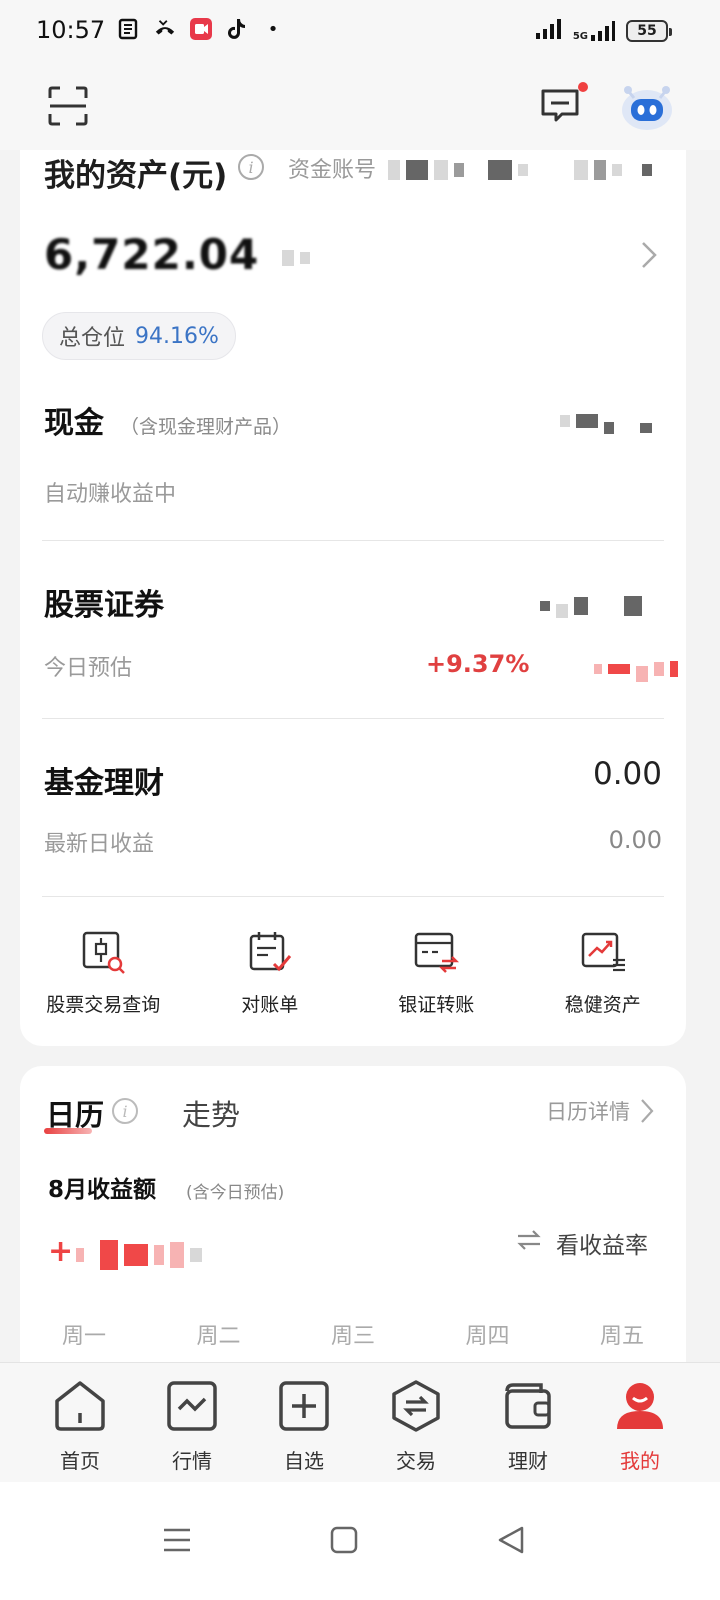  I want to click on yield-toggle-button: 看收益率, so click(582, 1243).